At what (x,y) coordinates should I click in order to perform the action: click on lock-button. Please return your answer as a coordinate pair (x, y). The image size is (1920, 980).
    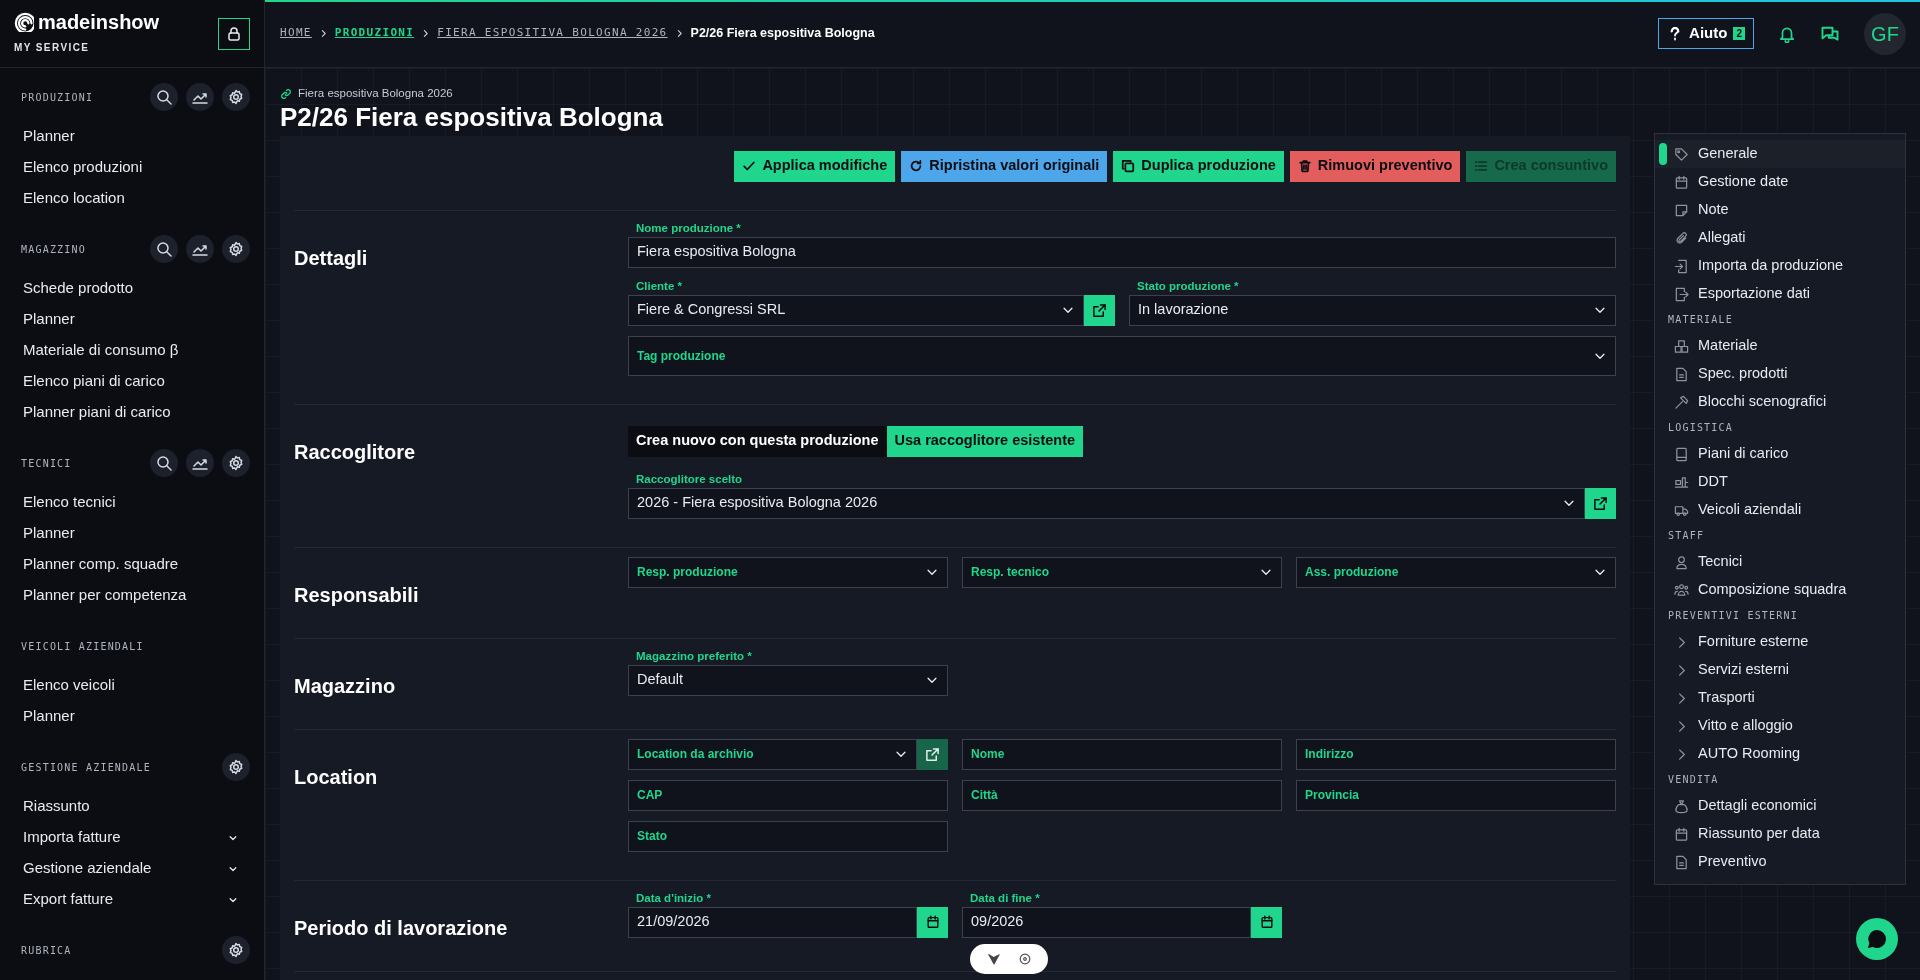
    Looking at the image, I should click on (234, 33).